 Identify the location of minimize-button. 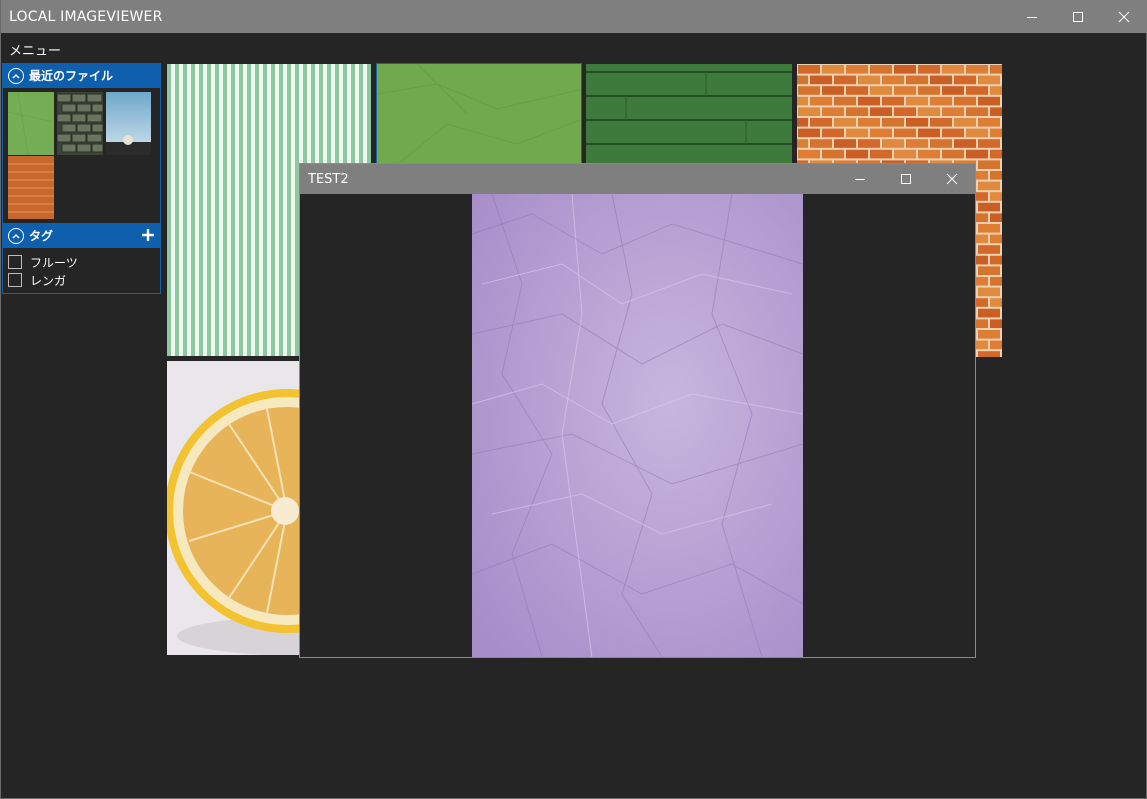
(1032, 16).